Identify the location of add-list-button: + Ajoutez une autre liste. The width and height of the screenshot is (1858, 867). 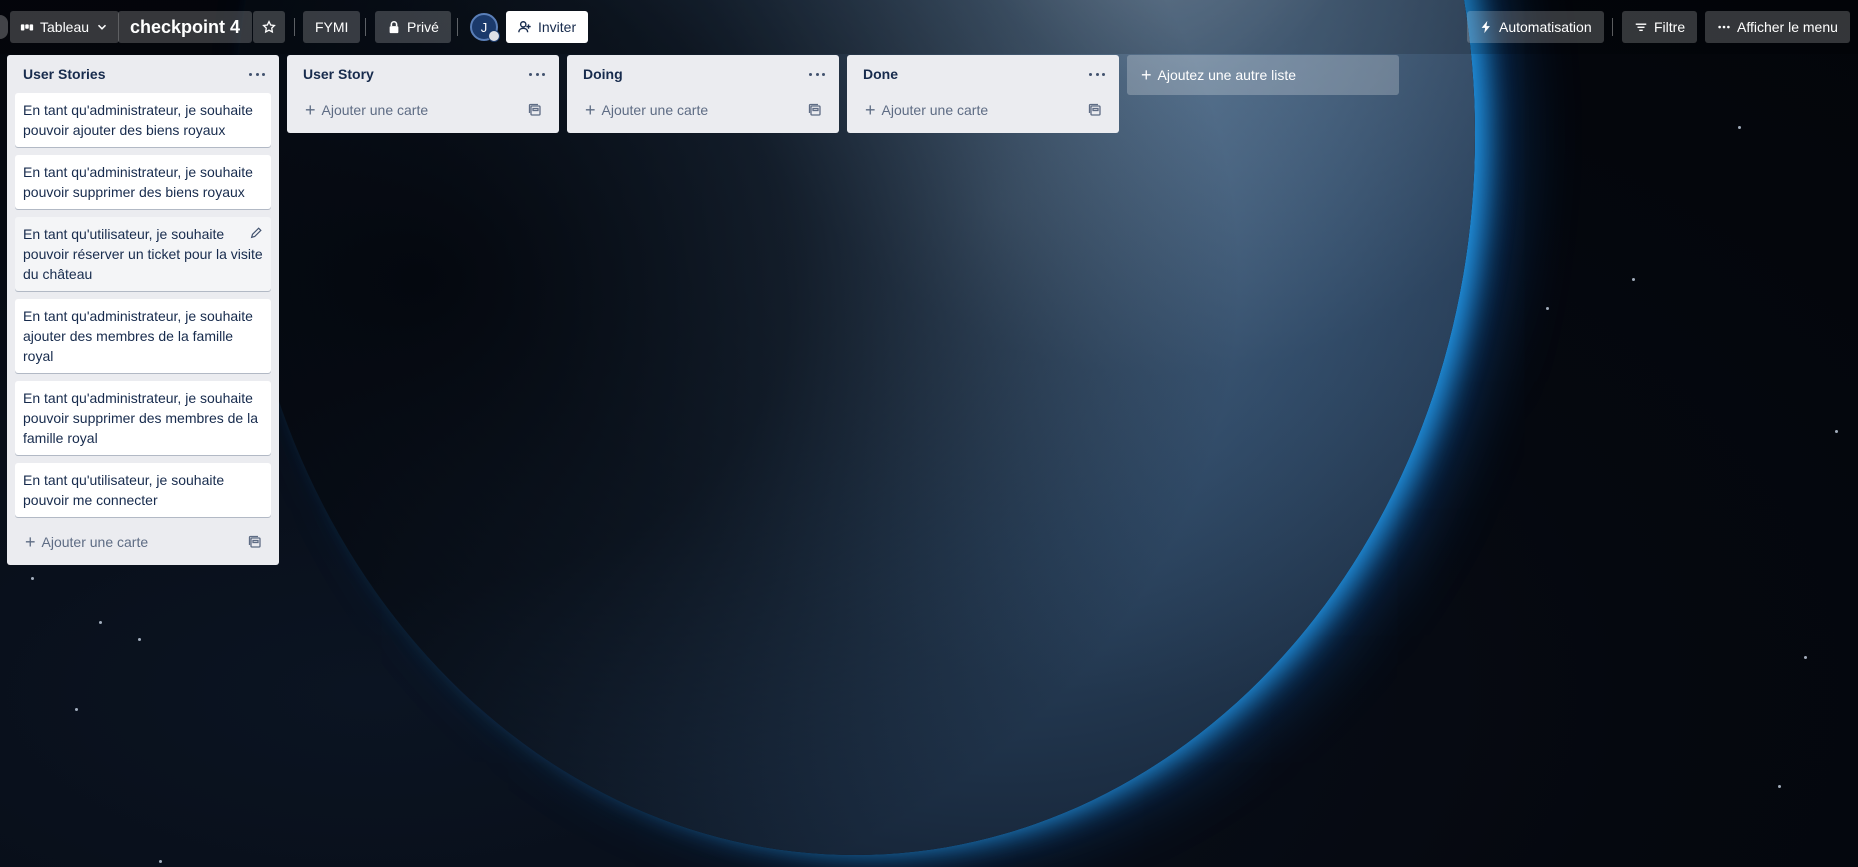
(1263, 75).